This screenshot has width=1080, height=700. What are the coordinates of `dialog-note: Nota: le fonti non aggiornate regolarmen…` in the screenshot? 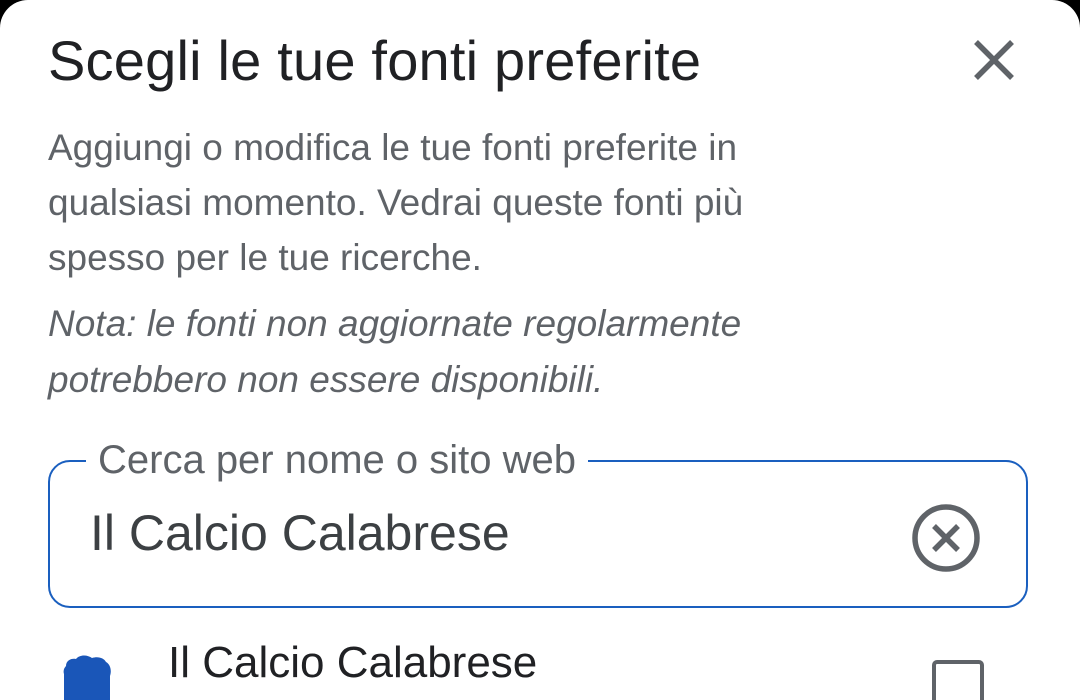 It's located at (395, 351).